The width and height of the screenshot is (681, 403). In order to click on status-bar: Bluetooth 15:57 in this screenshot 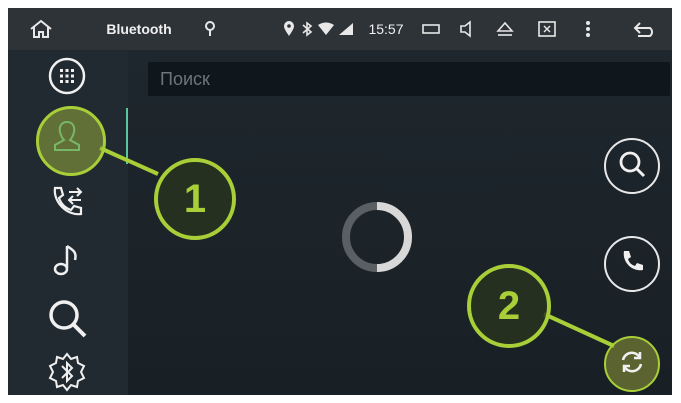, I will do `click(340, 29)`.